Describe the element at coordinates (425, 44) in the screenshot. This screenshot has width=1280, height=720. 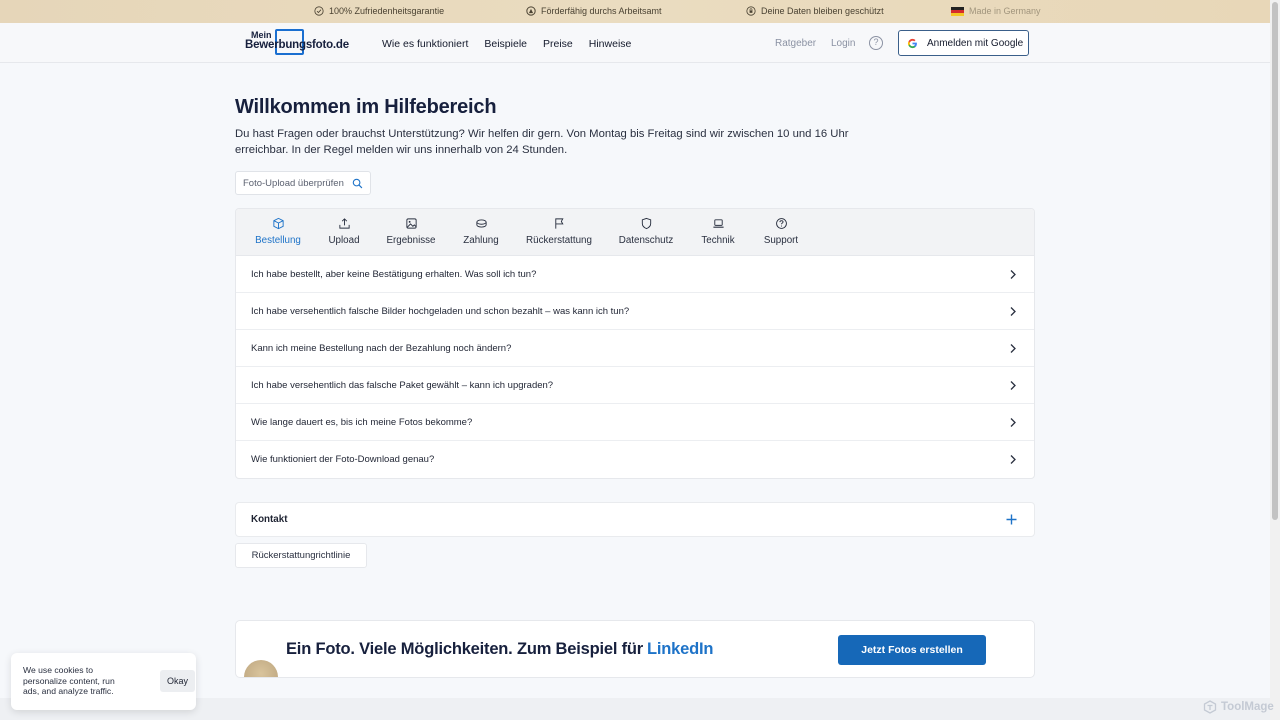
I see `nav-how-it-works: Wie es funktioniert` at that location.